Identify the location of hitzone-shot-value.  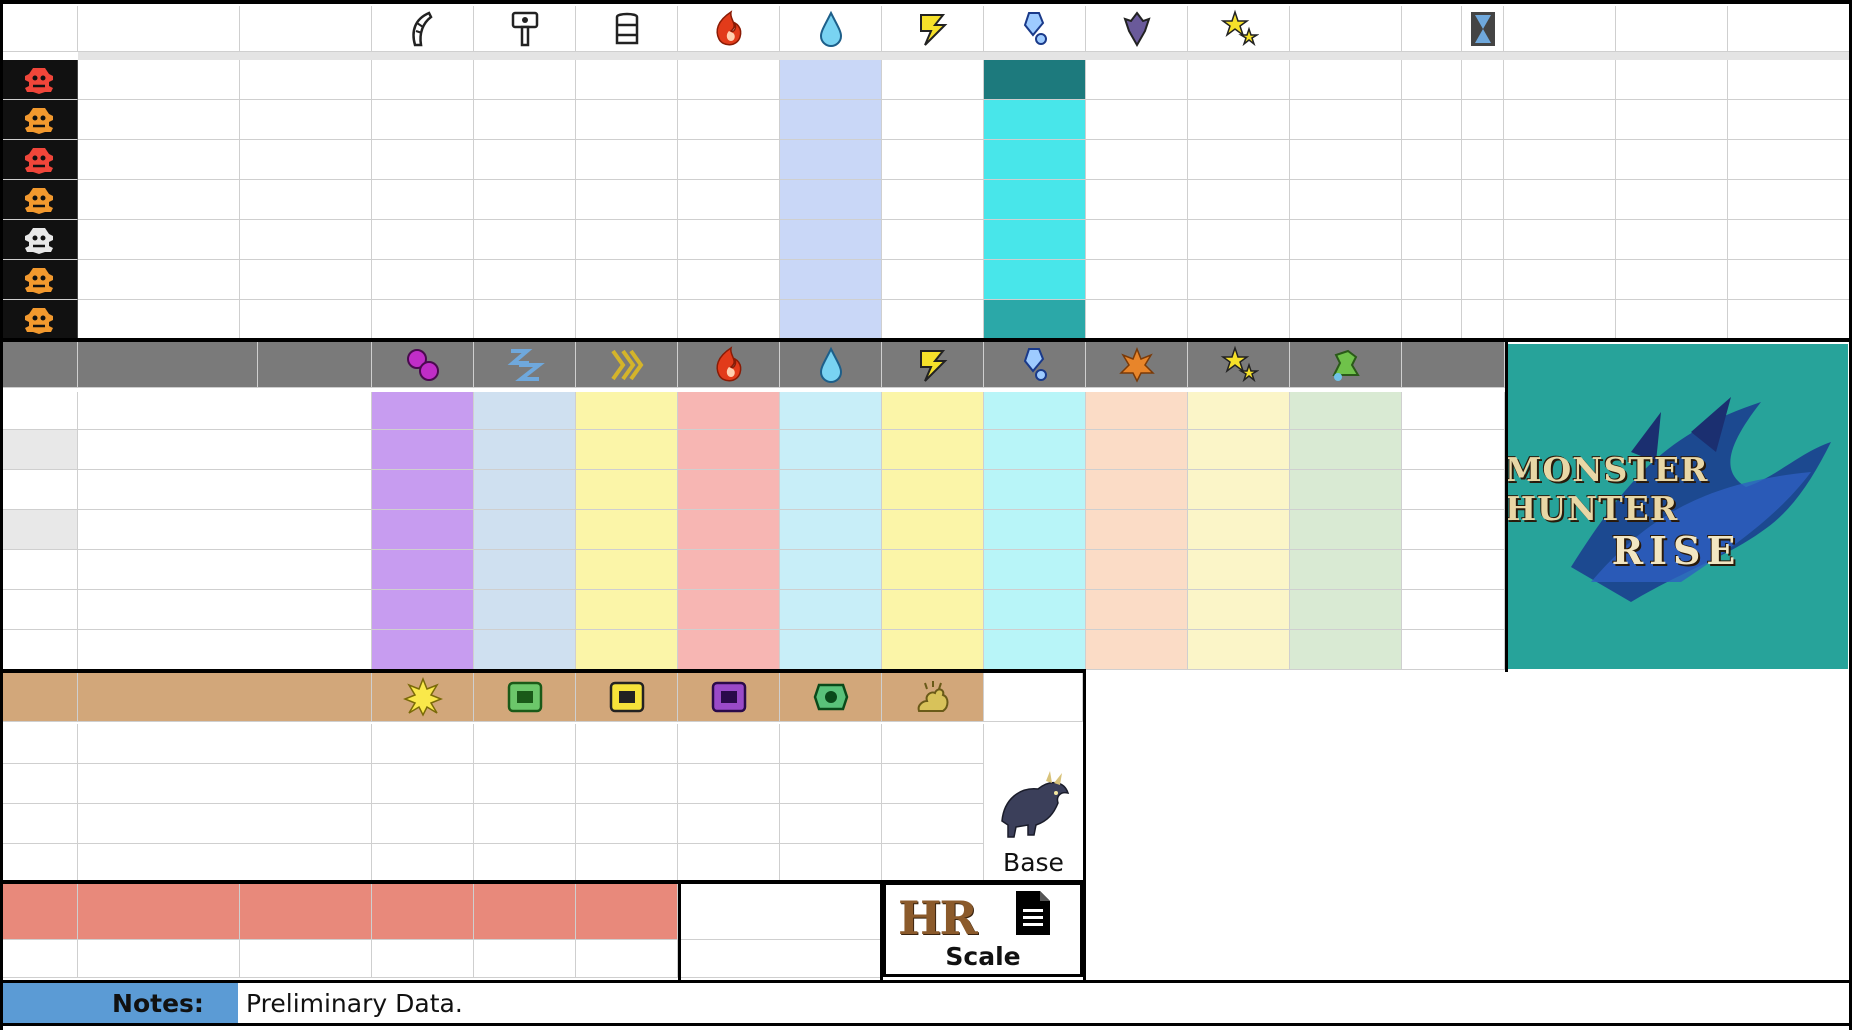
(627, 240).